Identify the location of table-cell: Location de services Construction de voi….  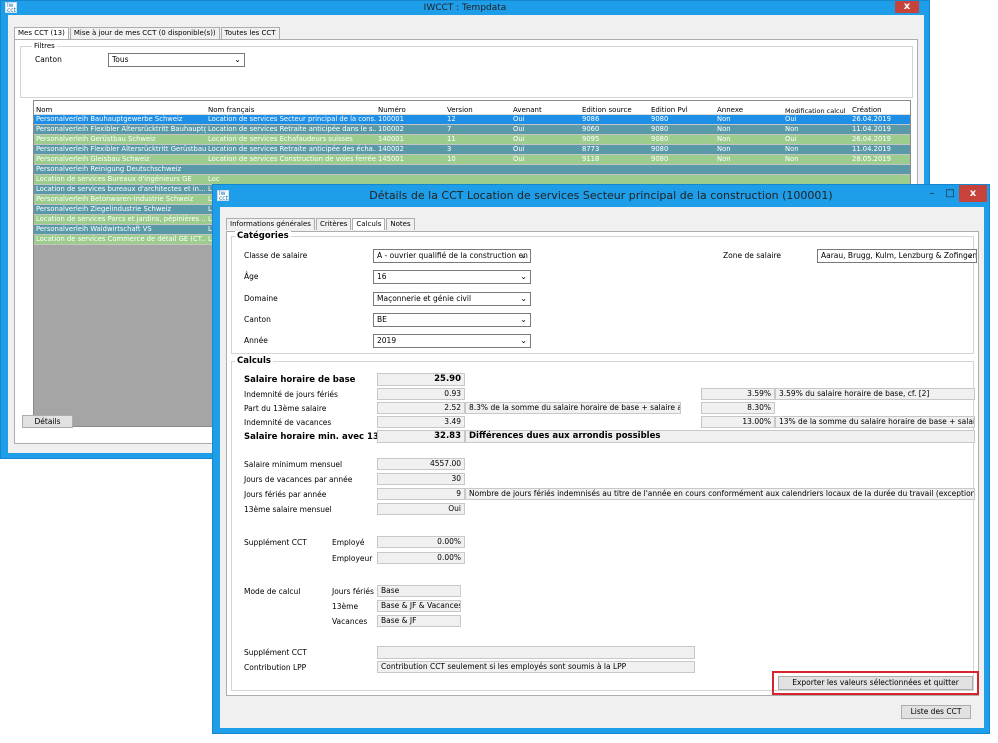
(291, 159).